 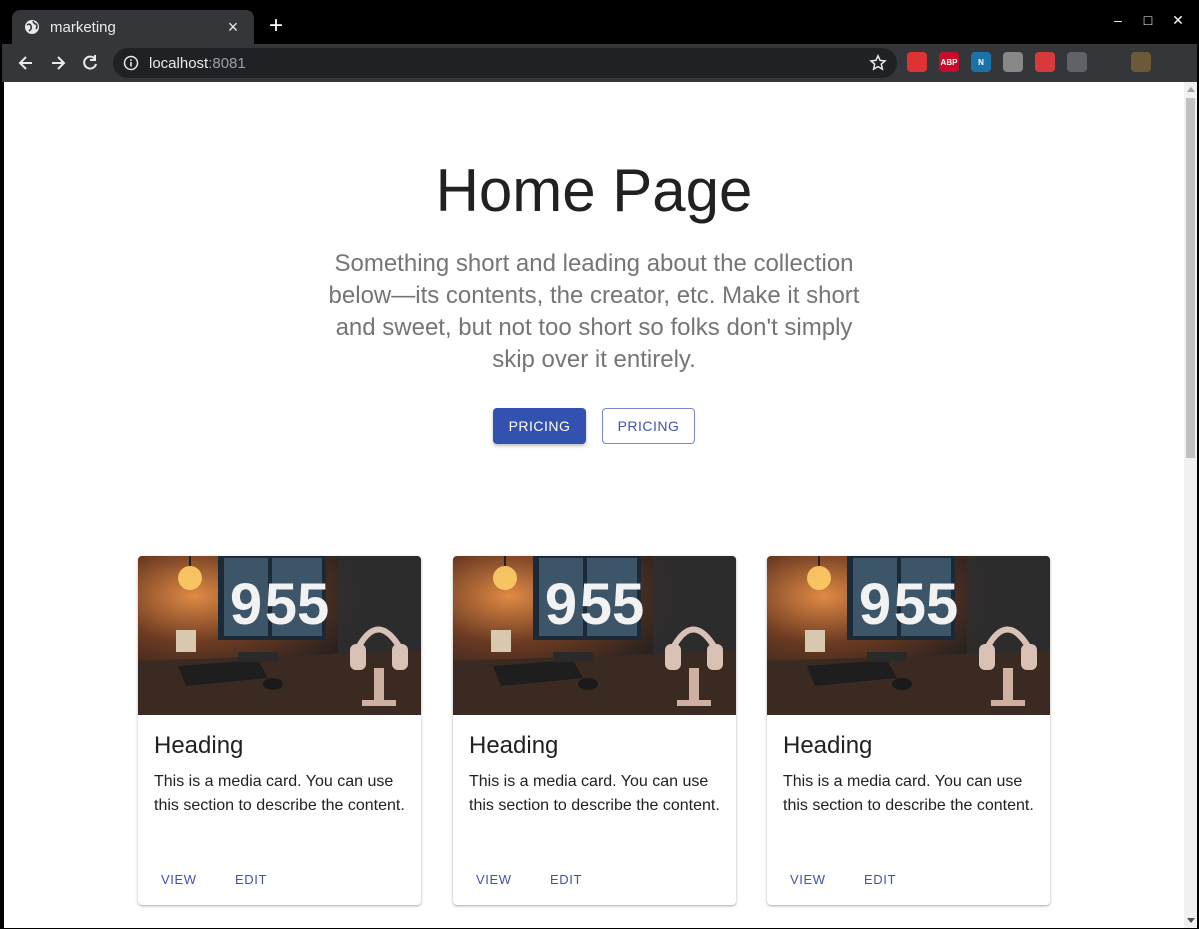 What do you see at coordinates (594, 190) in the screenshot?
I see `page-title: Home Page` at bounding box center [594, 190].